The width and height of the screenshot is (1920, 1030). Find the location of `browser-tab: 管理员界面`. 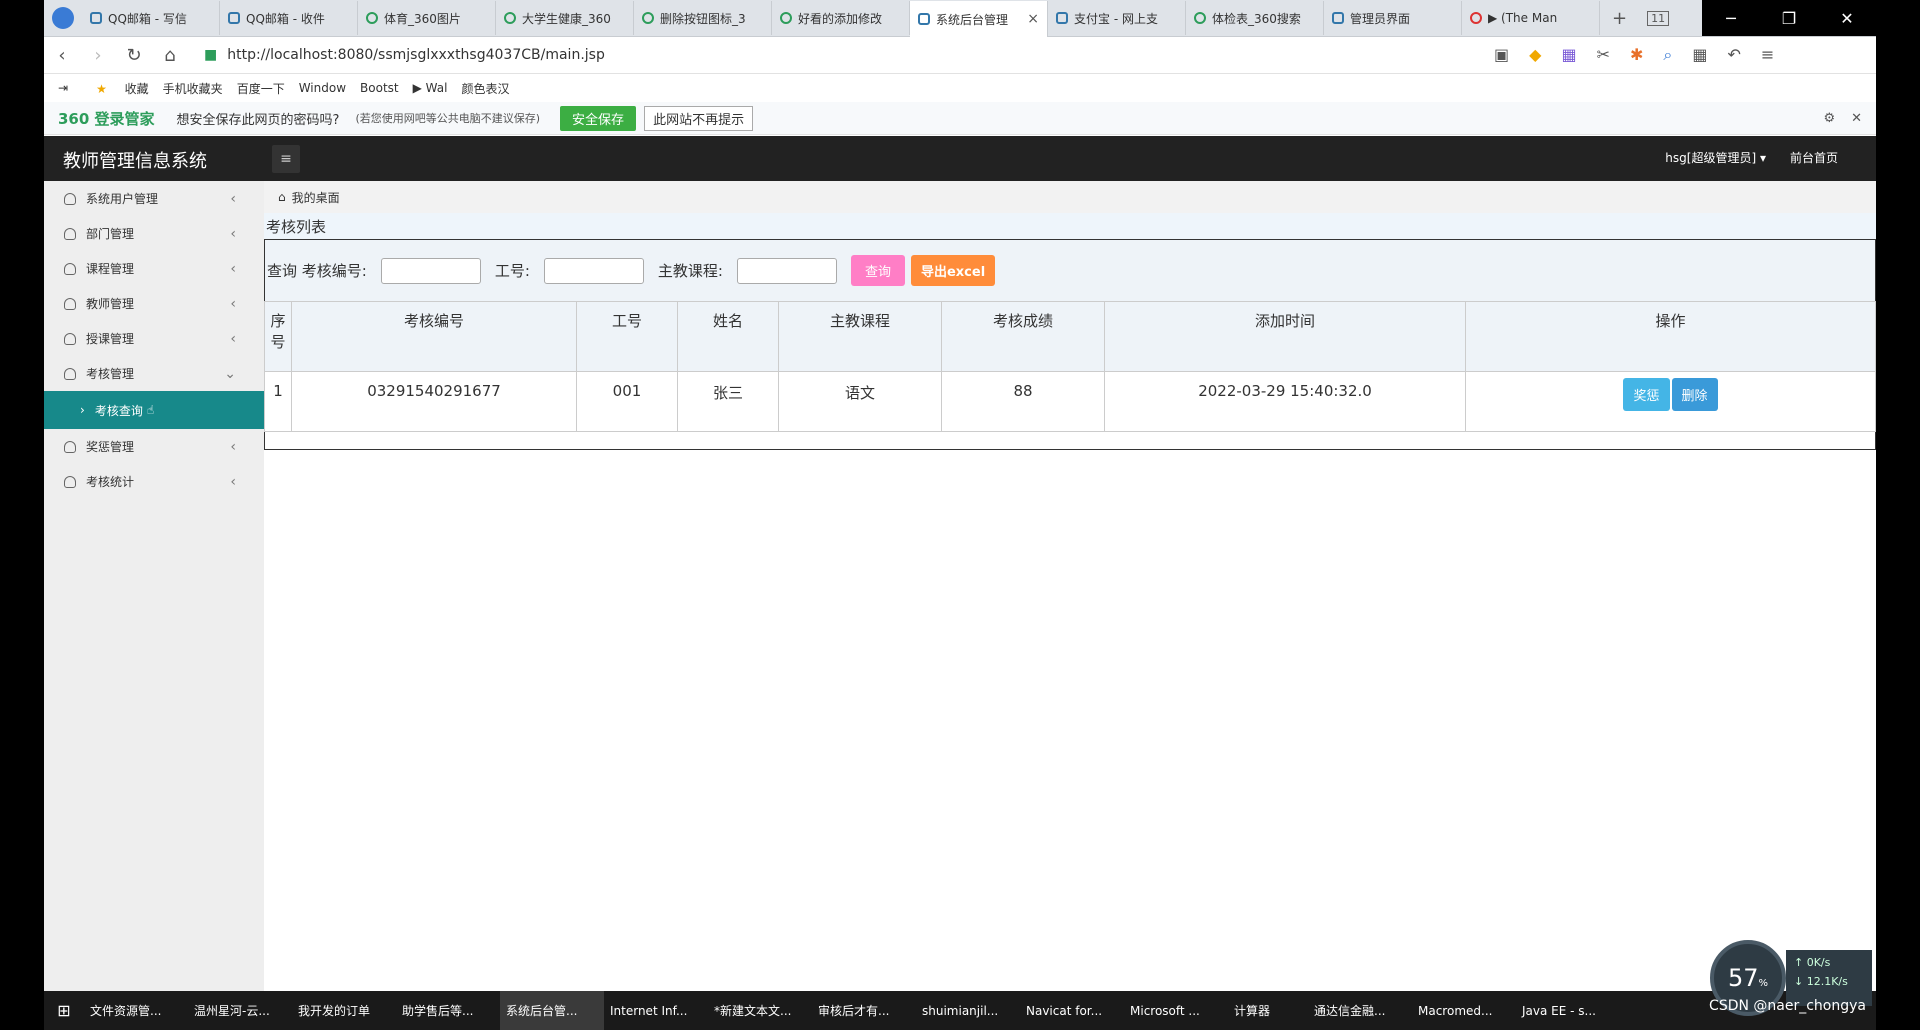

browser-tab: 管理员界面 is located at coordinates (1393, 18).